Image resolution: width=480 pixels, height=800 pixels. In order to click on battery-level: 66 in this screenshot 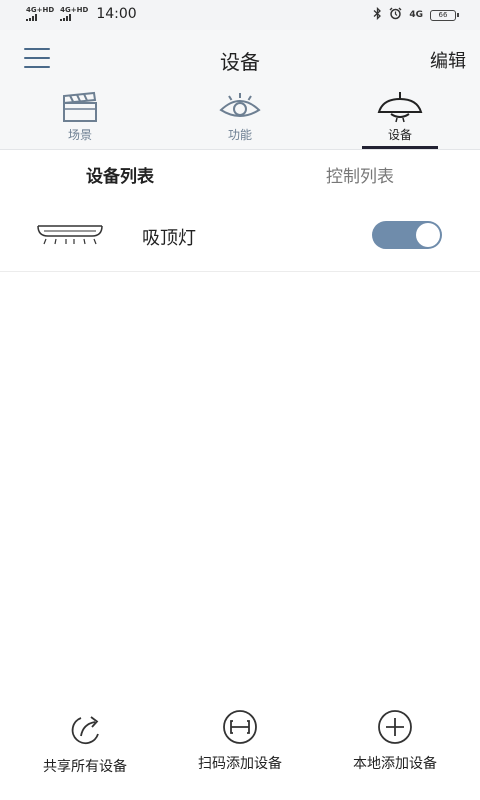, I will do `click(443, 14)`.